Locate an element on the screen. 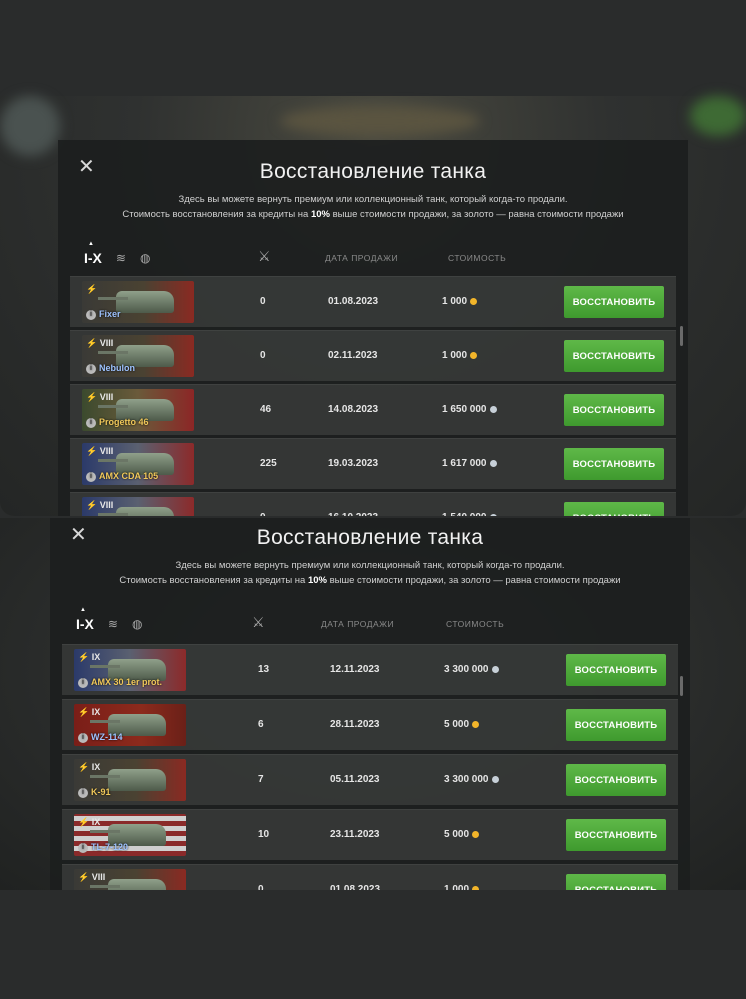 The width and height of the screenshot is (746, 999). tank-thumbnail: ⚡ IX i AMX 30 1er prot. is located at coordinates (130, 670).